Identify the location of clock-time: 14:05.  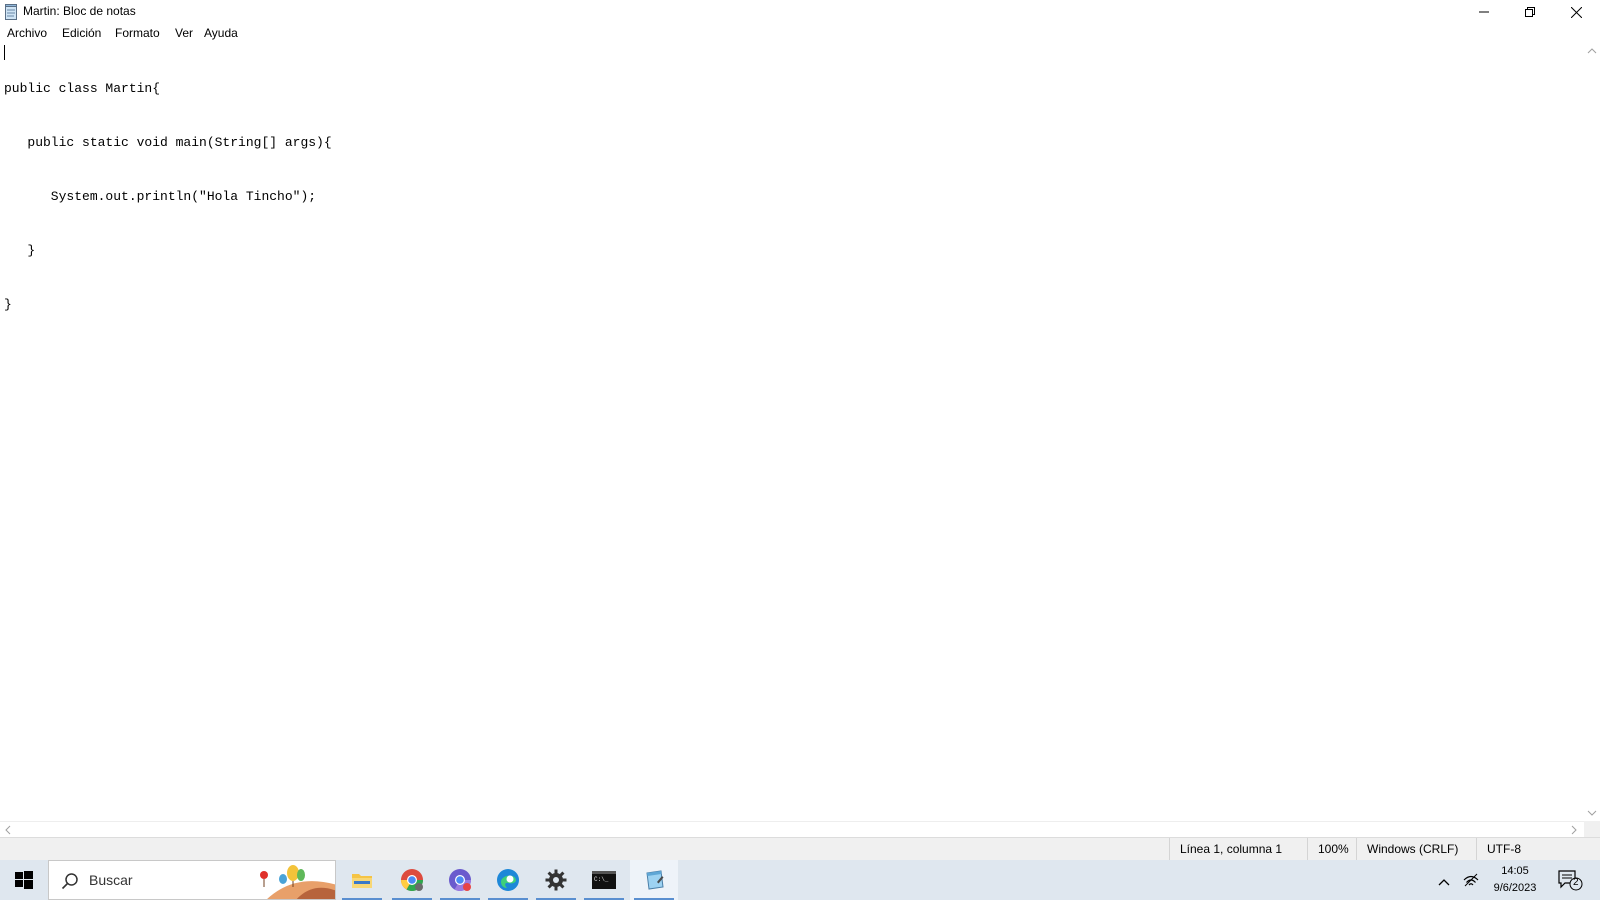
(1515, 871).